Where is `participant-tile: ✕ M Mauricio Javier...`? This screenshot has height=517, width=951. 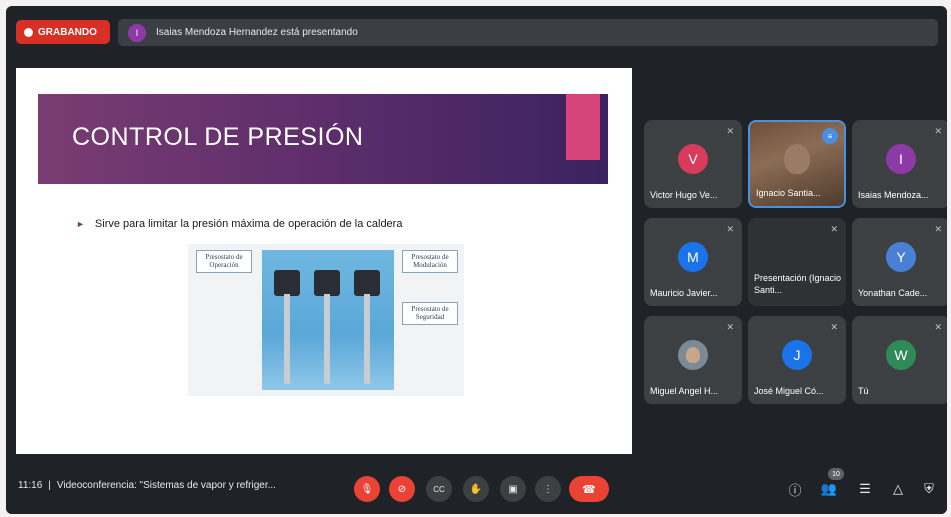 participant-tile: ✕ M Mauricio Javier... is located at coordinates (693, 262).